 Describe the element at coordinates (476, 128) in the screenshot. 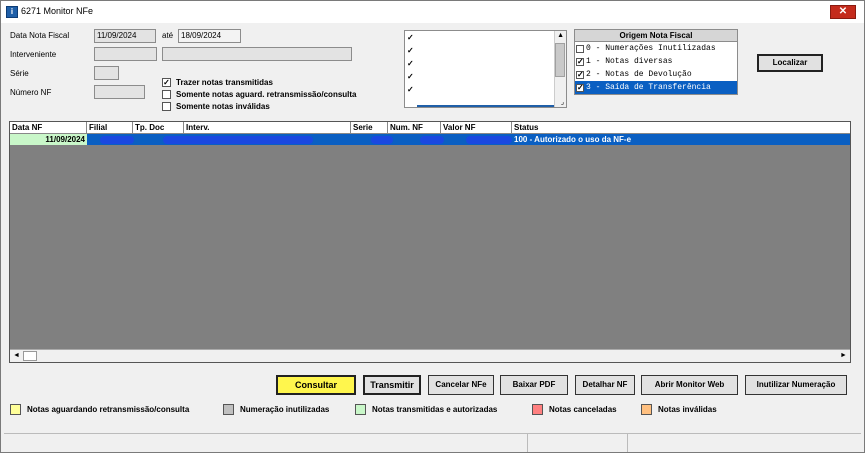

I see `column-header-valor-nf: Valor NF` at that location.